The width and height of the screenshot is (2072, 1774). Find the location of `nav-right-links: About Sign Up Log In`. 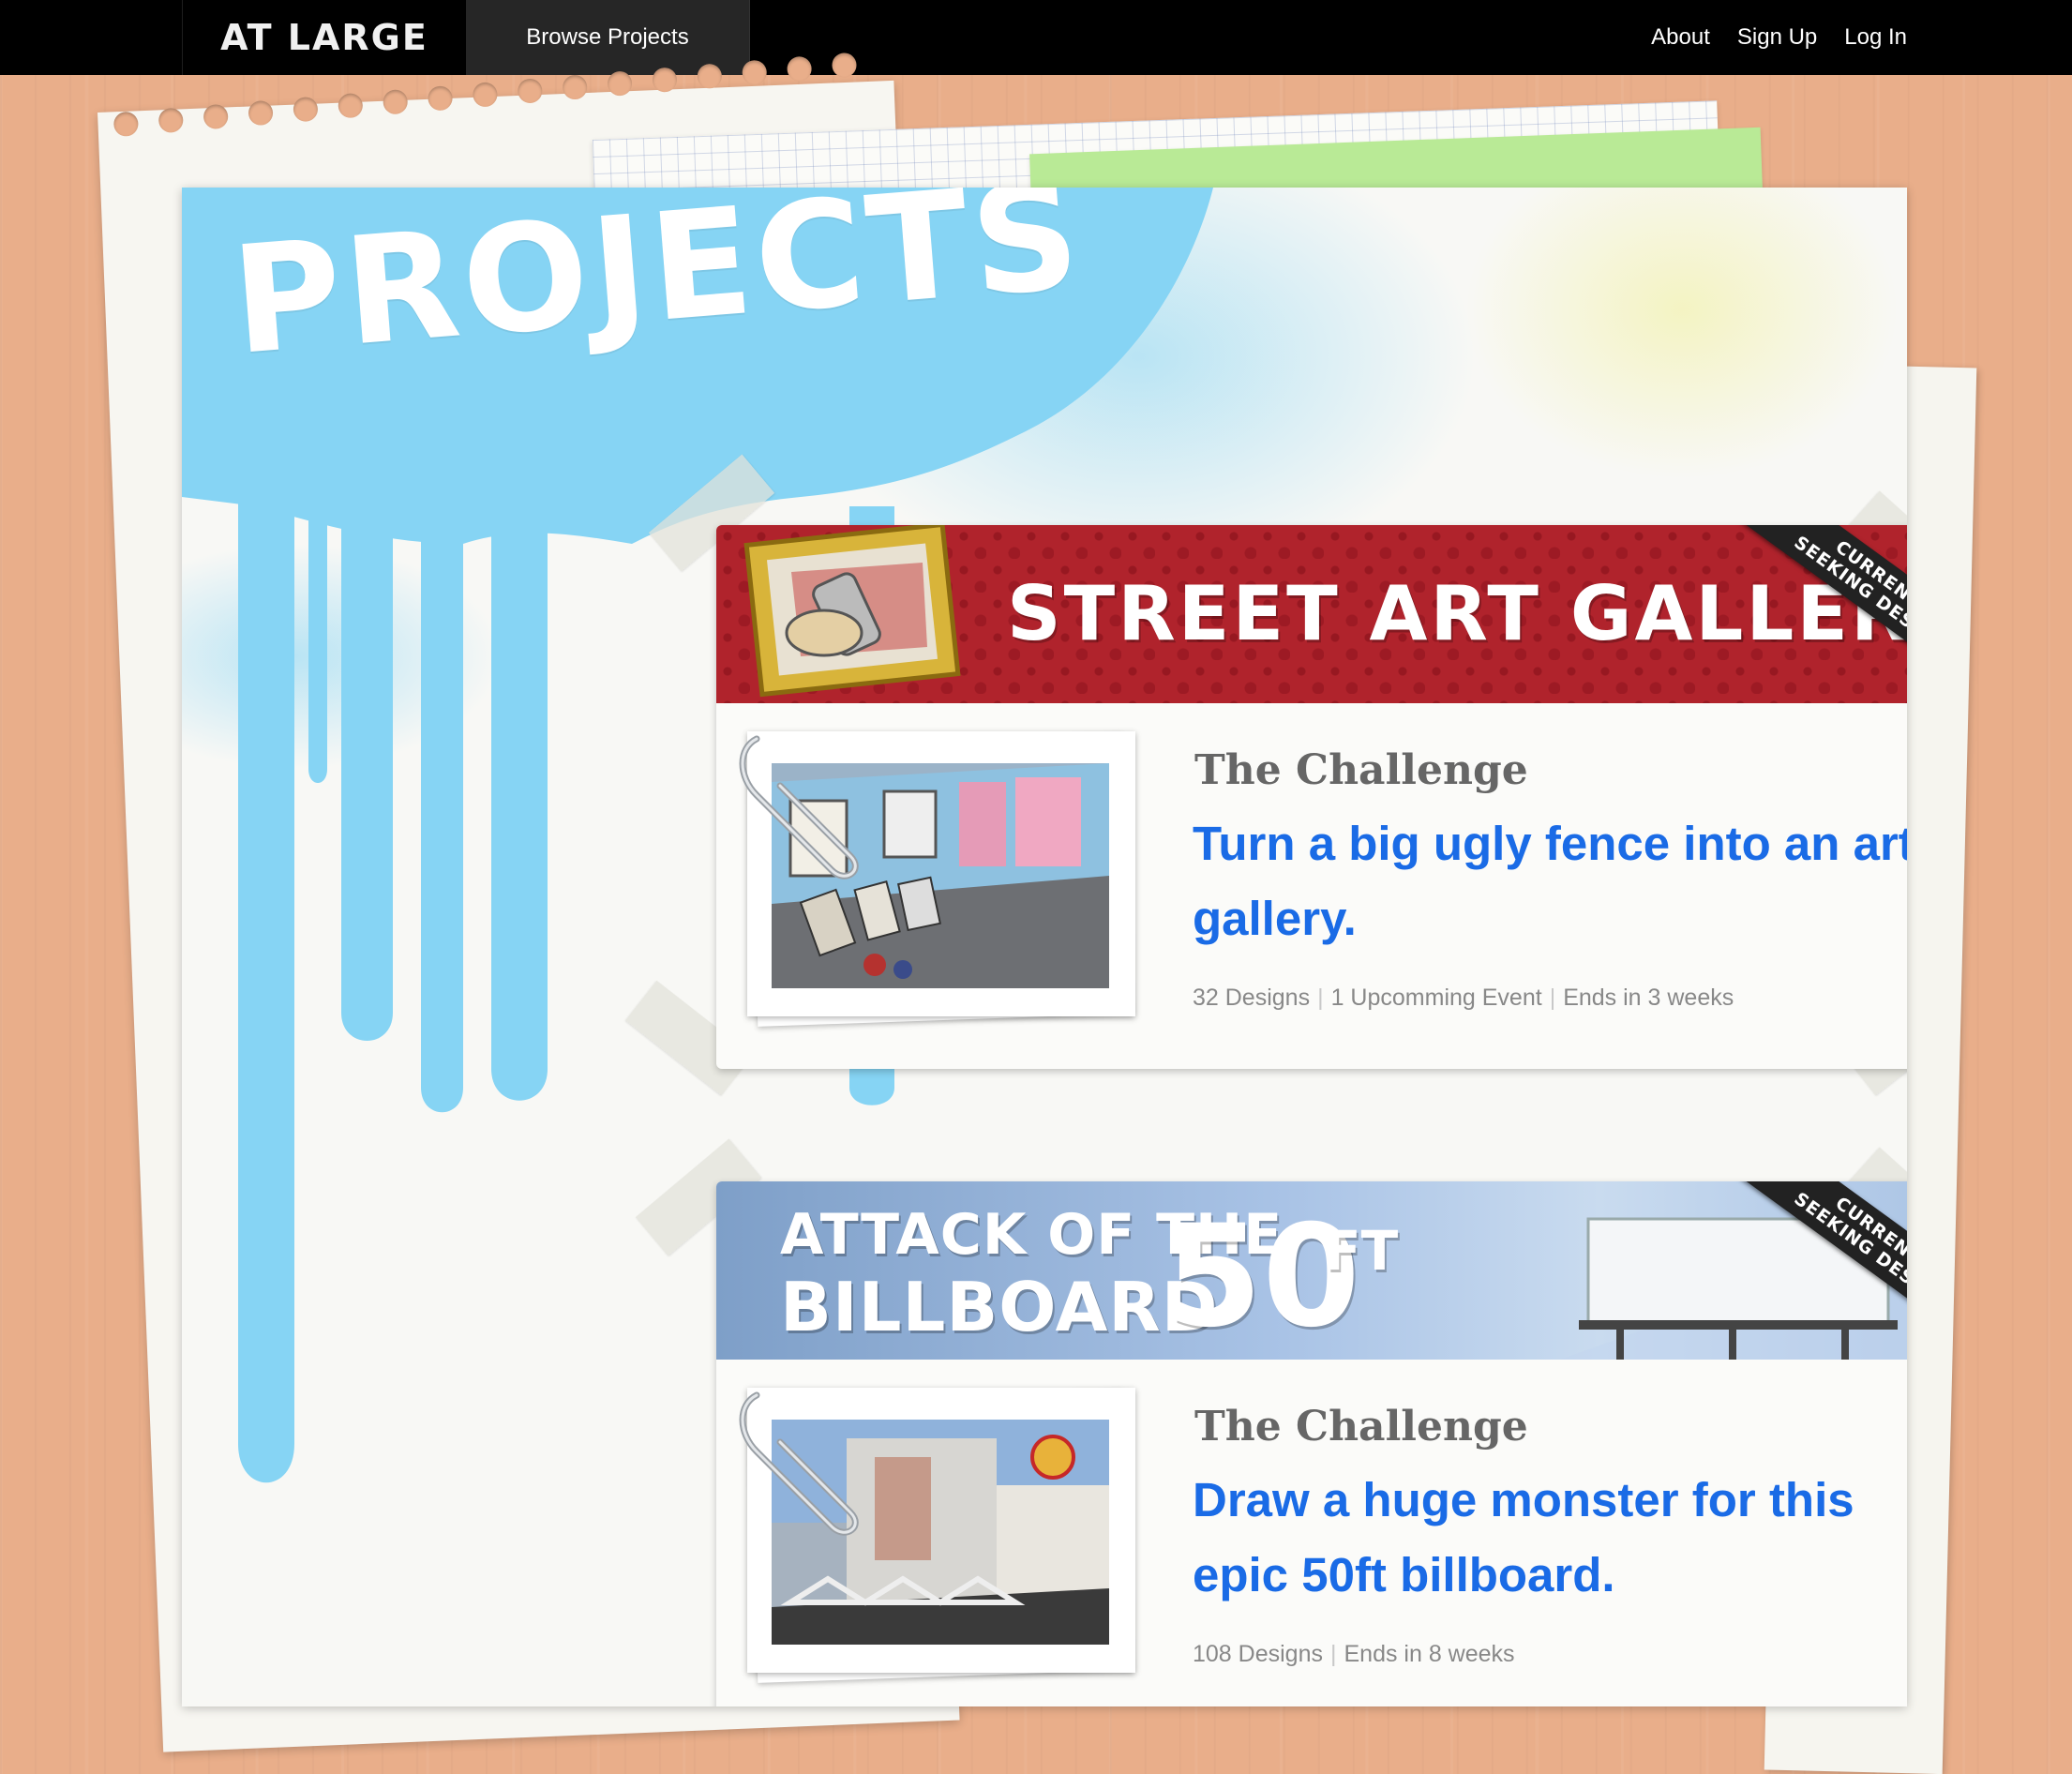

nav-right-links: About Sign Up Log In is located at coordinates (1779, 37).